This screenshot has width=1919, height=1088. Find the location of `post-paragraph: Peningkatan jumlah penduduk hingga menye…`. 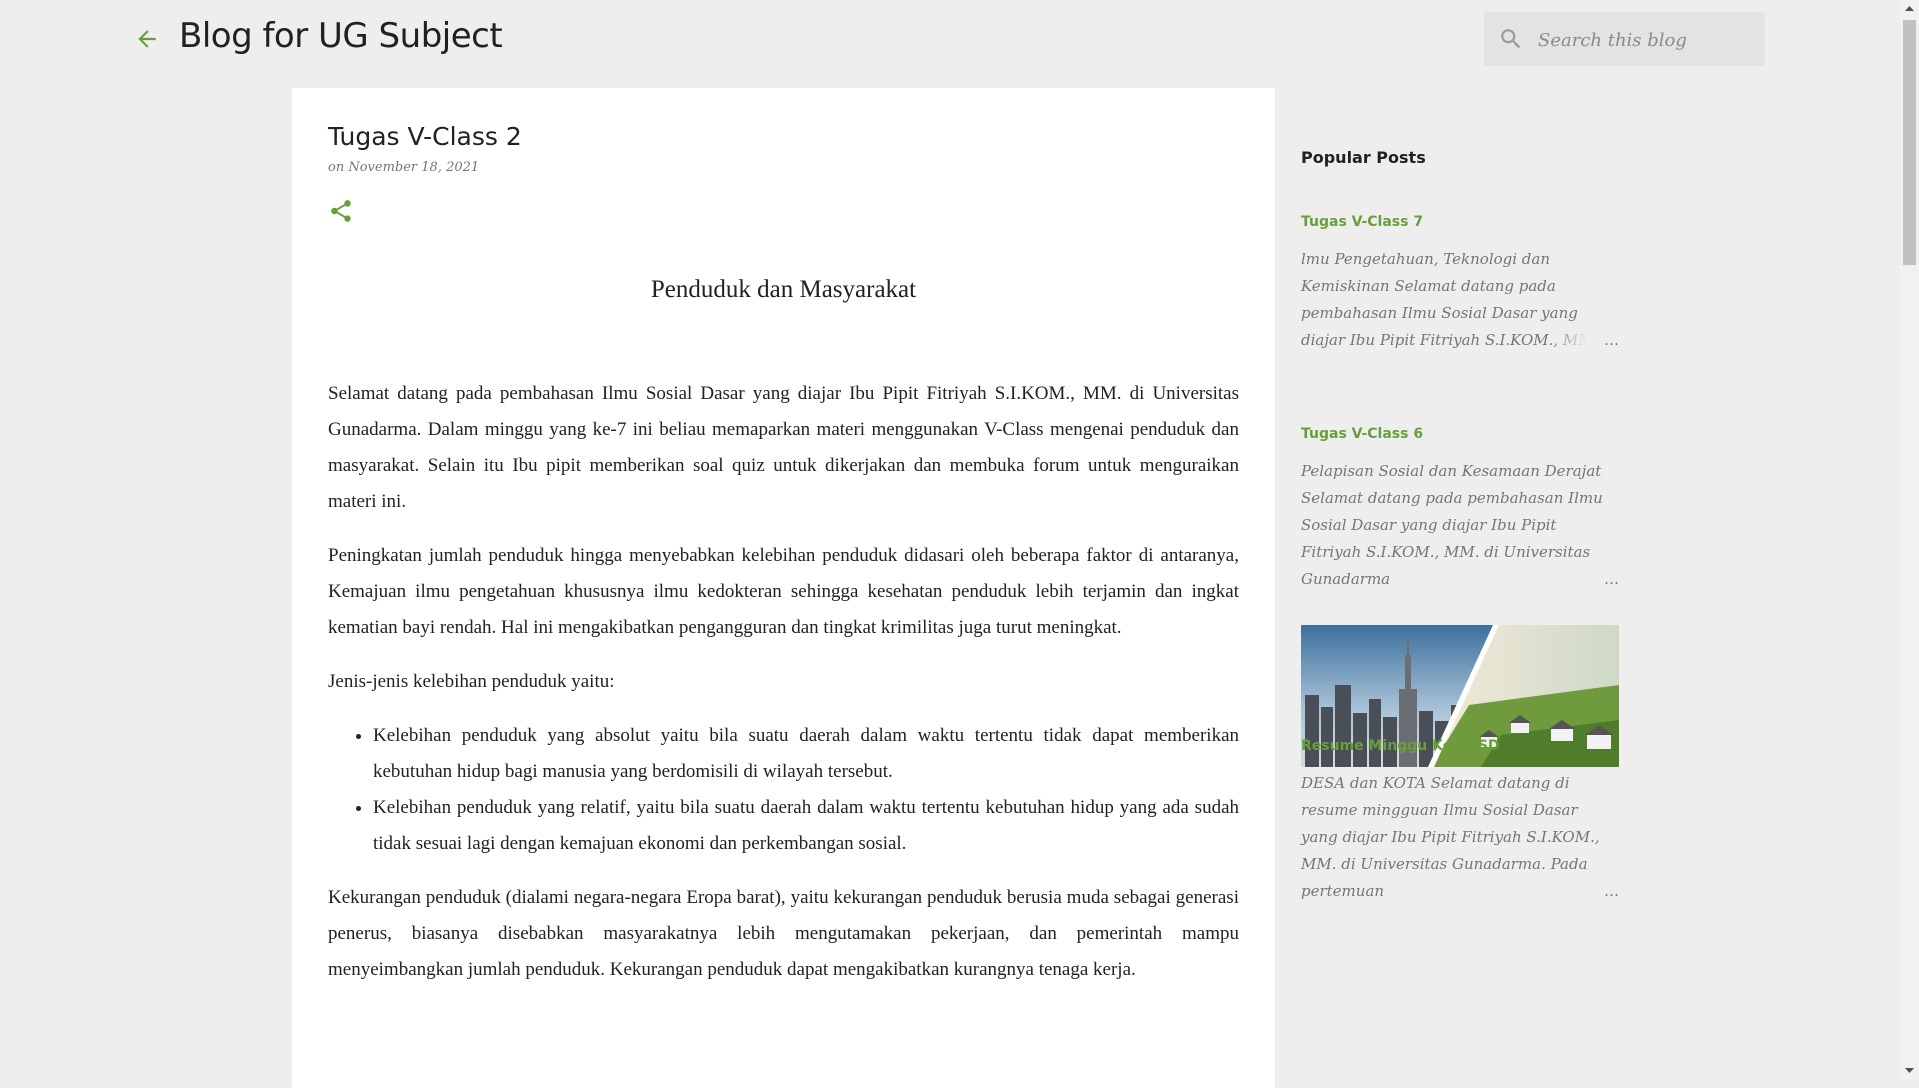

post-paragraph: Peningkatan jumlah penduduk hingga menye… is located at coordinates (783, 591).